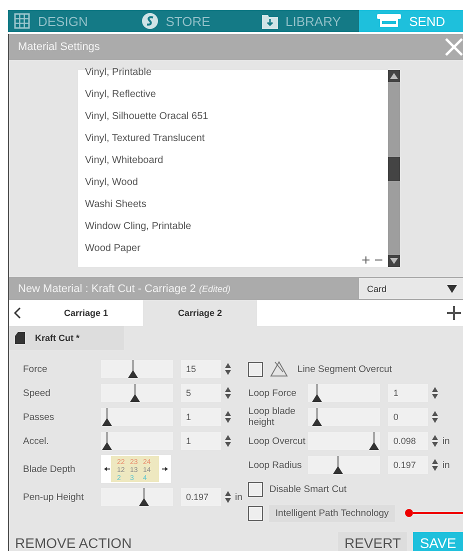 Image resolution: width=463 pixels, height=551 pixels. What do you see at coordinates (433, 513) in the screenshot?
I see `pointer-line-drawing` at bounding box center [433, 513].